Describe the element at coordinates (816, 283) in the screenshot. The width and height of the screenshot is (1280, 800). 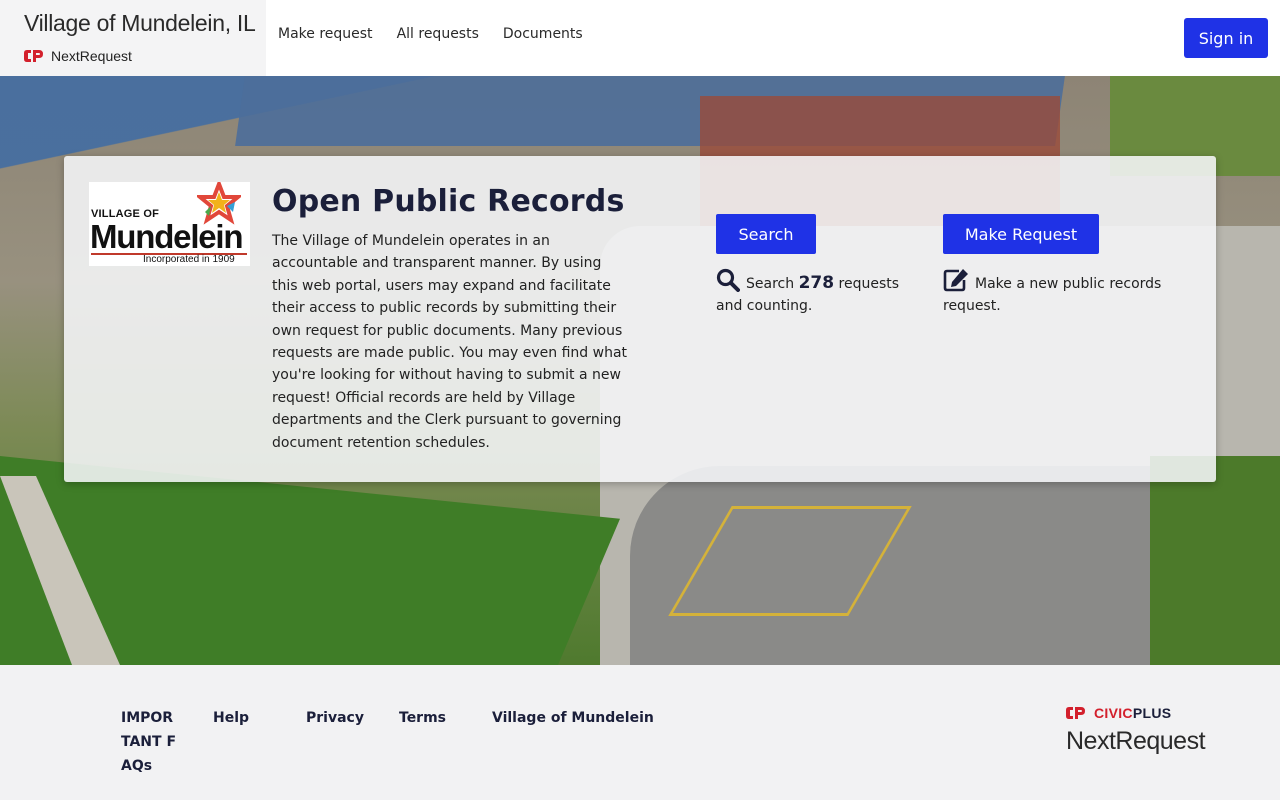
I see `request-count: 278` at that location.